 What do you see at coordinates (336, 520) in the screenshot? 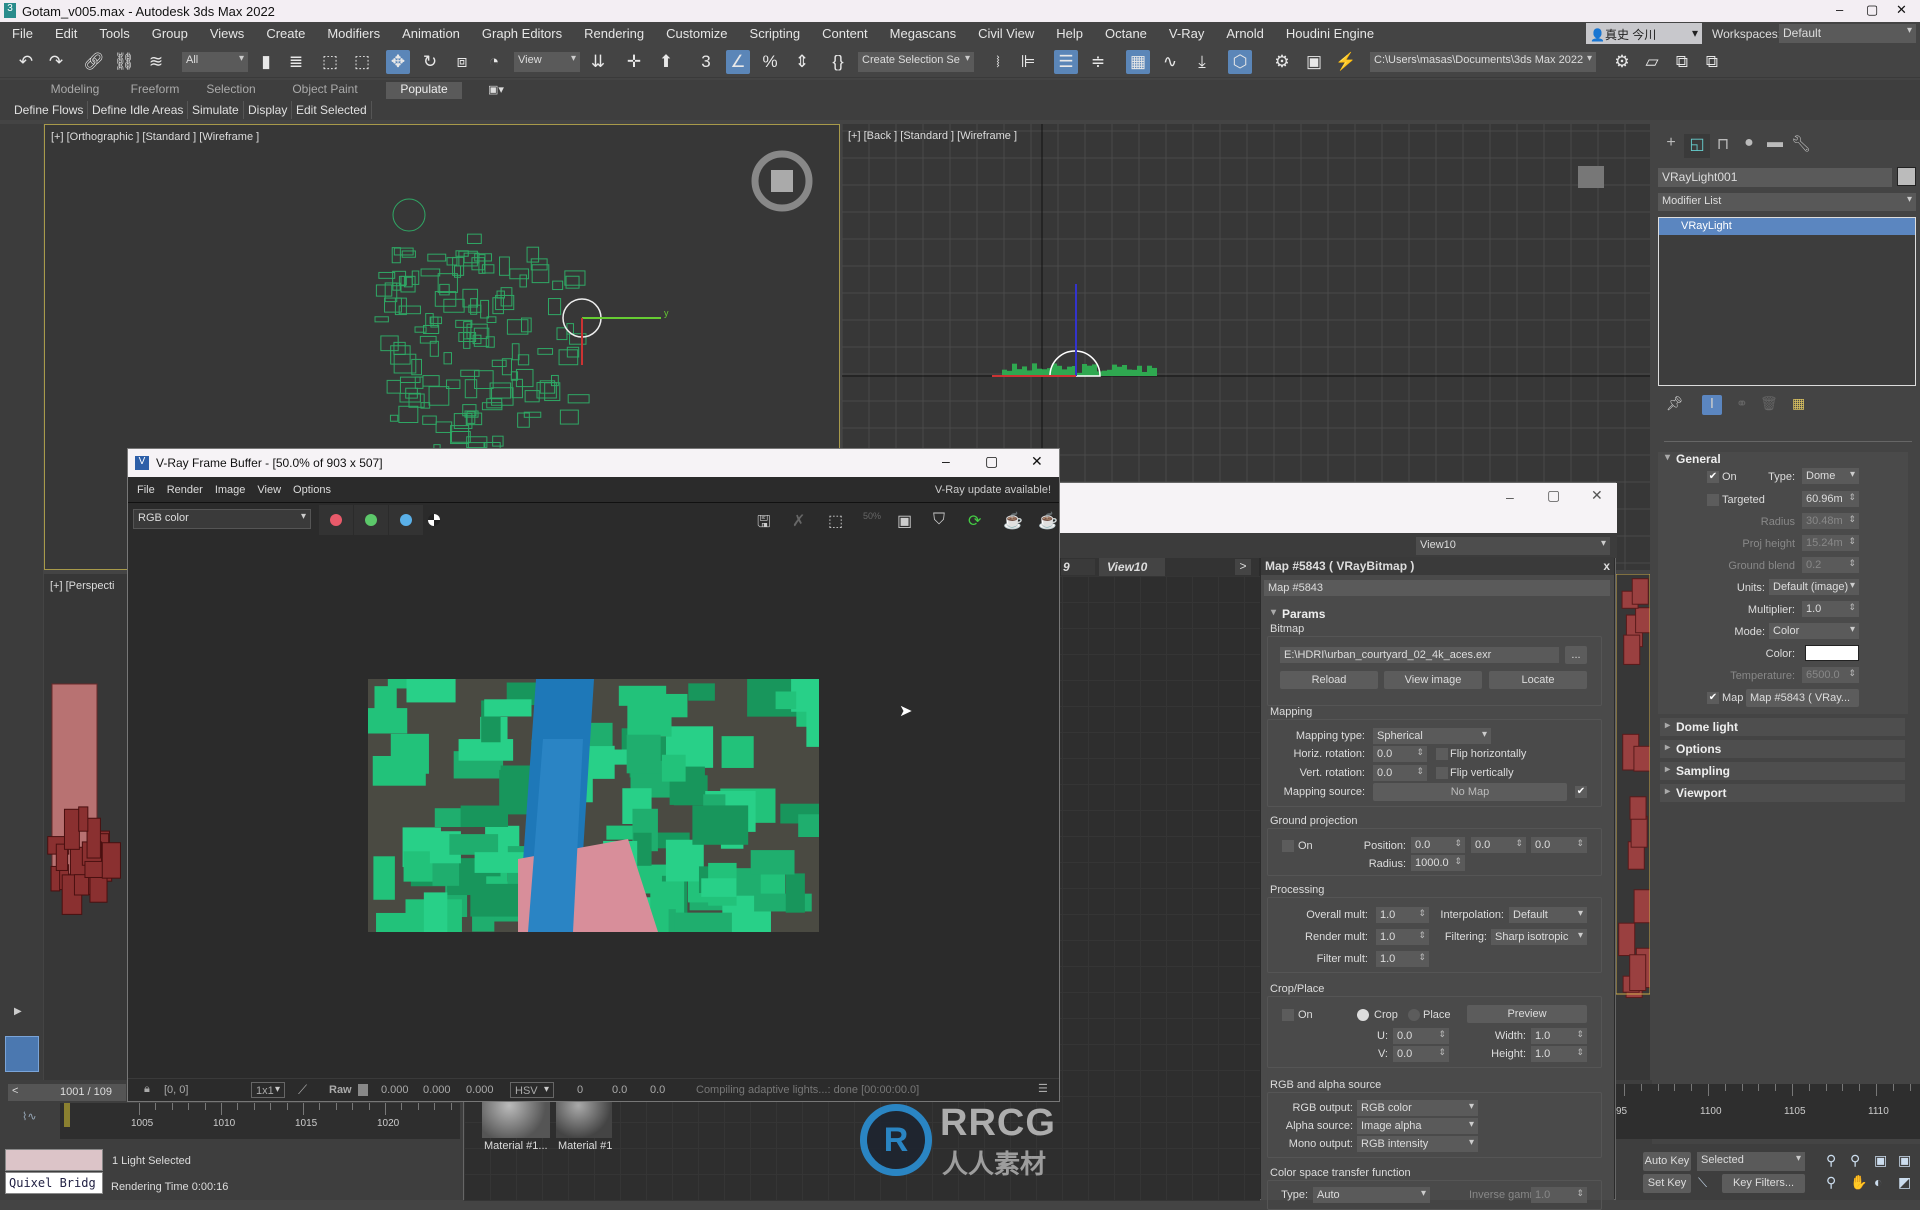
I see `red-channel-button` at bounding box center [336, 520].